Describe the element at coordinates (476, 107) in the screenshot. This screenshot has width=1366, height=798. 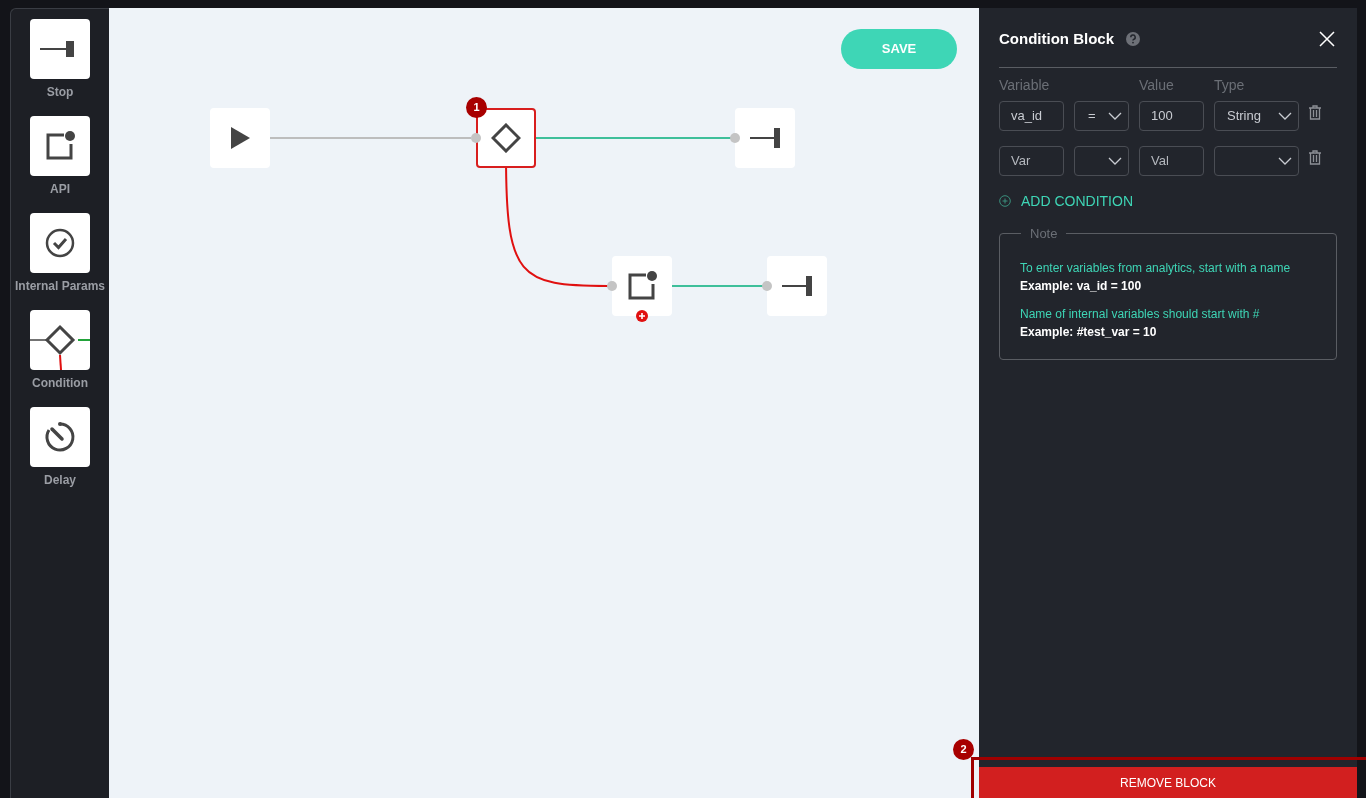
I see `annotation-badge: 1` at that location.